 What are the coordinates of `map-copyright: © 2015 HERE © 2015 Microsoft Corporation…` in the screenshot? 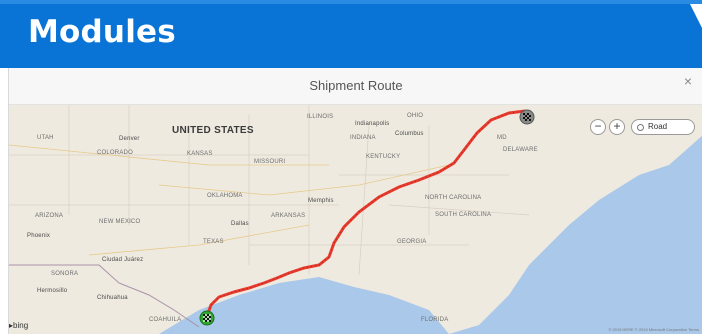 It's located at (653, 329).